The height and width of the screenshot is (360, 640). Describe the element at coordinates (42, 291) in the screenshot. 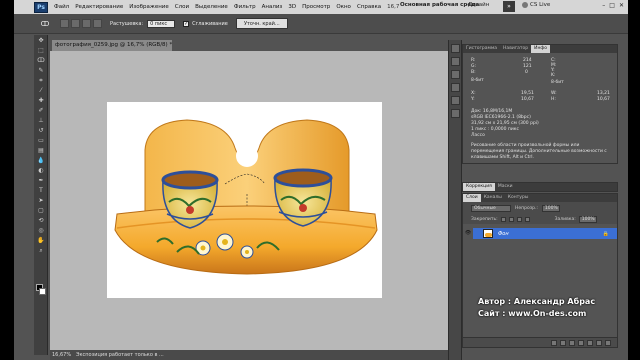

I see `background-color-swatch` at that location.